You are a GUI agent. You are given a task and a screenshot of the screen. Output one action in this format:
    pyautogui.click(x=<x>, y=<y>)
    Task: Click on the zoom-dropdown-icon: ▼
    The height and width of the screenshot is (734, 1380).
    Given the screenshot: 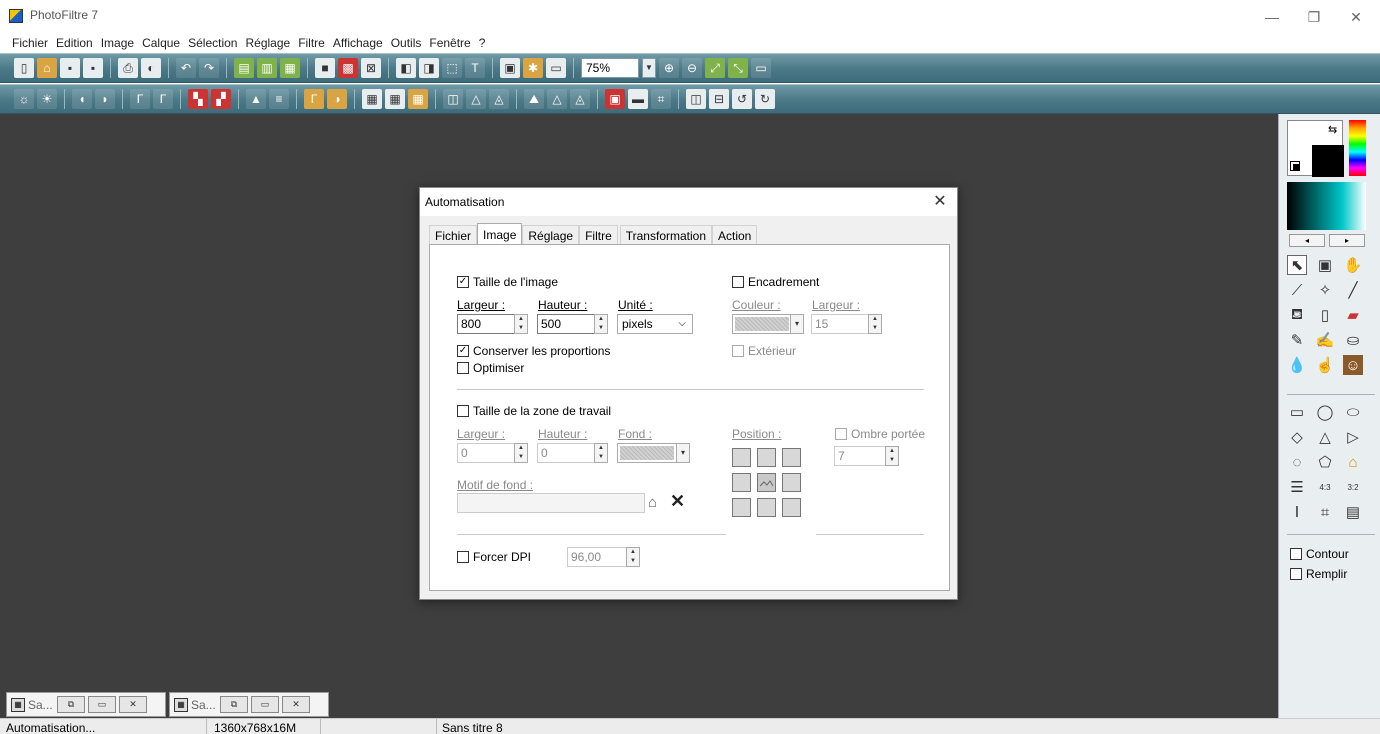 What is the action you would take?
    pyautogui.click(x=649, y=68)
    